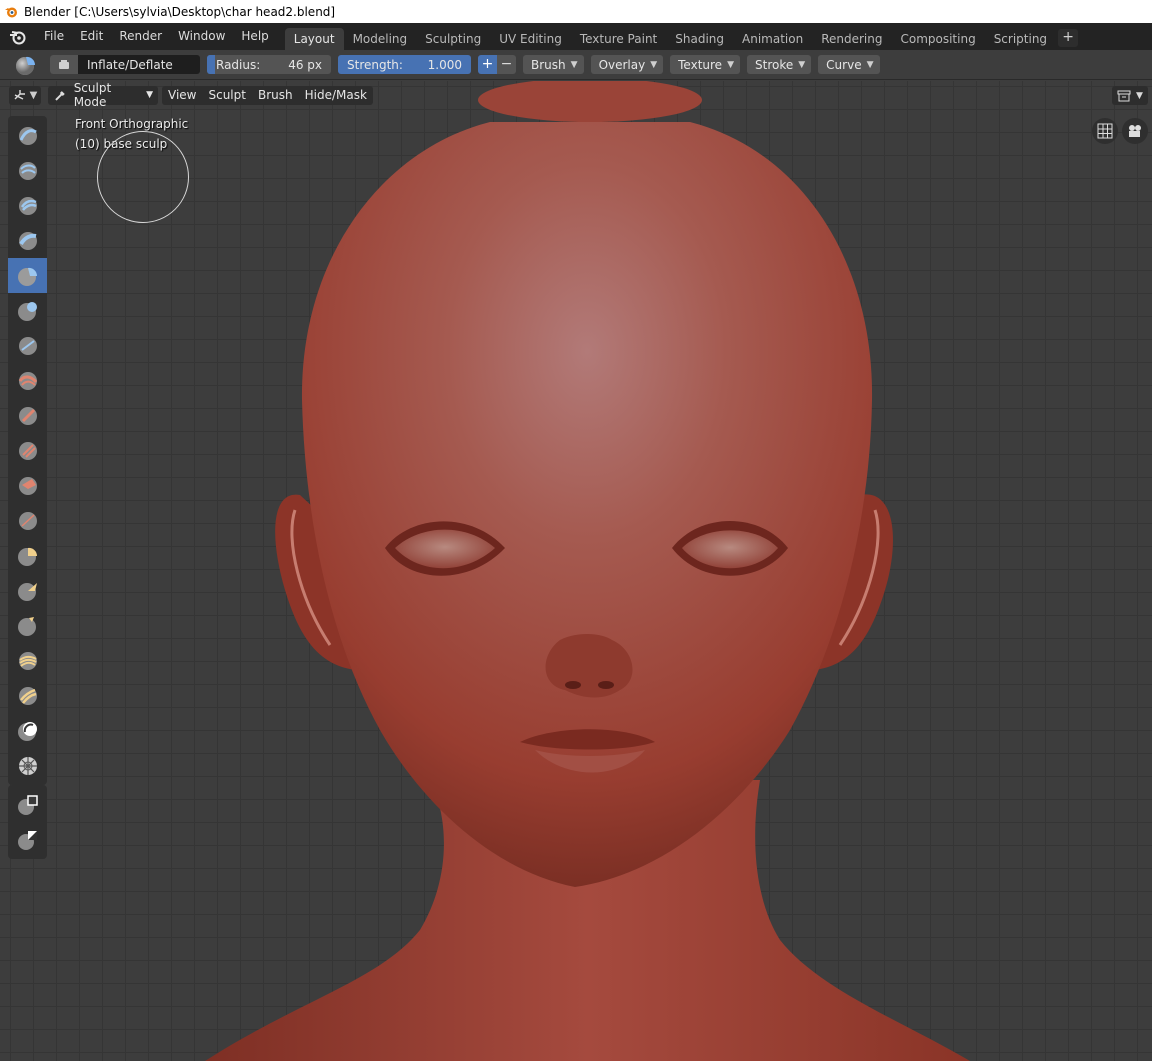  What do you see at coordinates (1105, 131) in the screenshot?
I see `toggle-grid-view-button` at bounding box center [1105, 131].